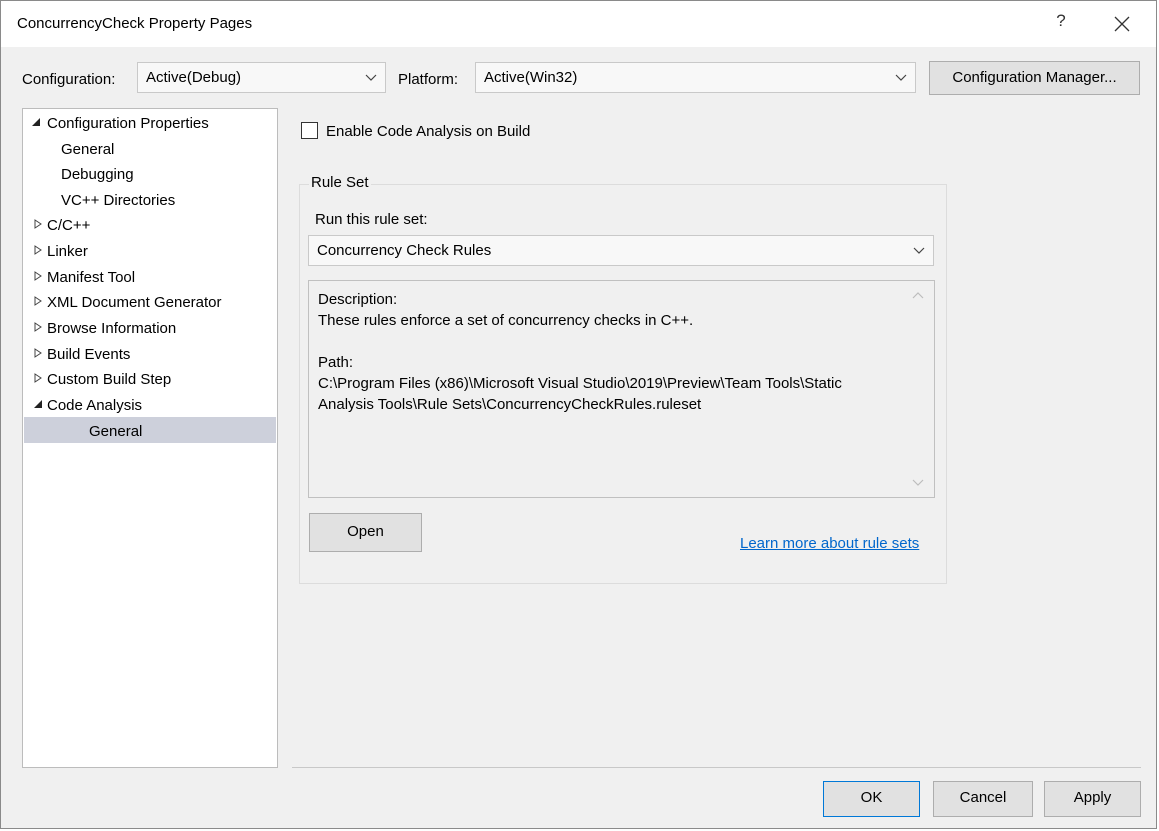 This screenshot has height=831, width=1159. What do you see at coordinates (530, 77) in the screenshot?
I see `platform-value: Active(Win32)` at bounding box center [530, 77].